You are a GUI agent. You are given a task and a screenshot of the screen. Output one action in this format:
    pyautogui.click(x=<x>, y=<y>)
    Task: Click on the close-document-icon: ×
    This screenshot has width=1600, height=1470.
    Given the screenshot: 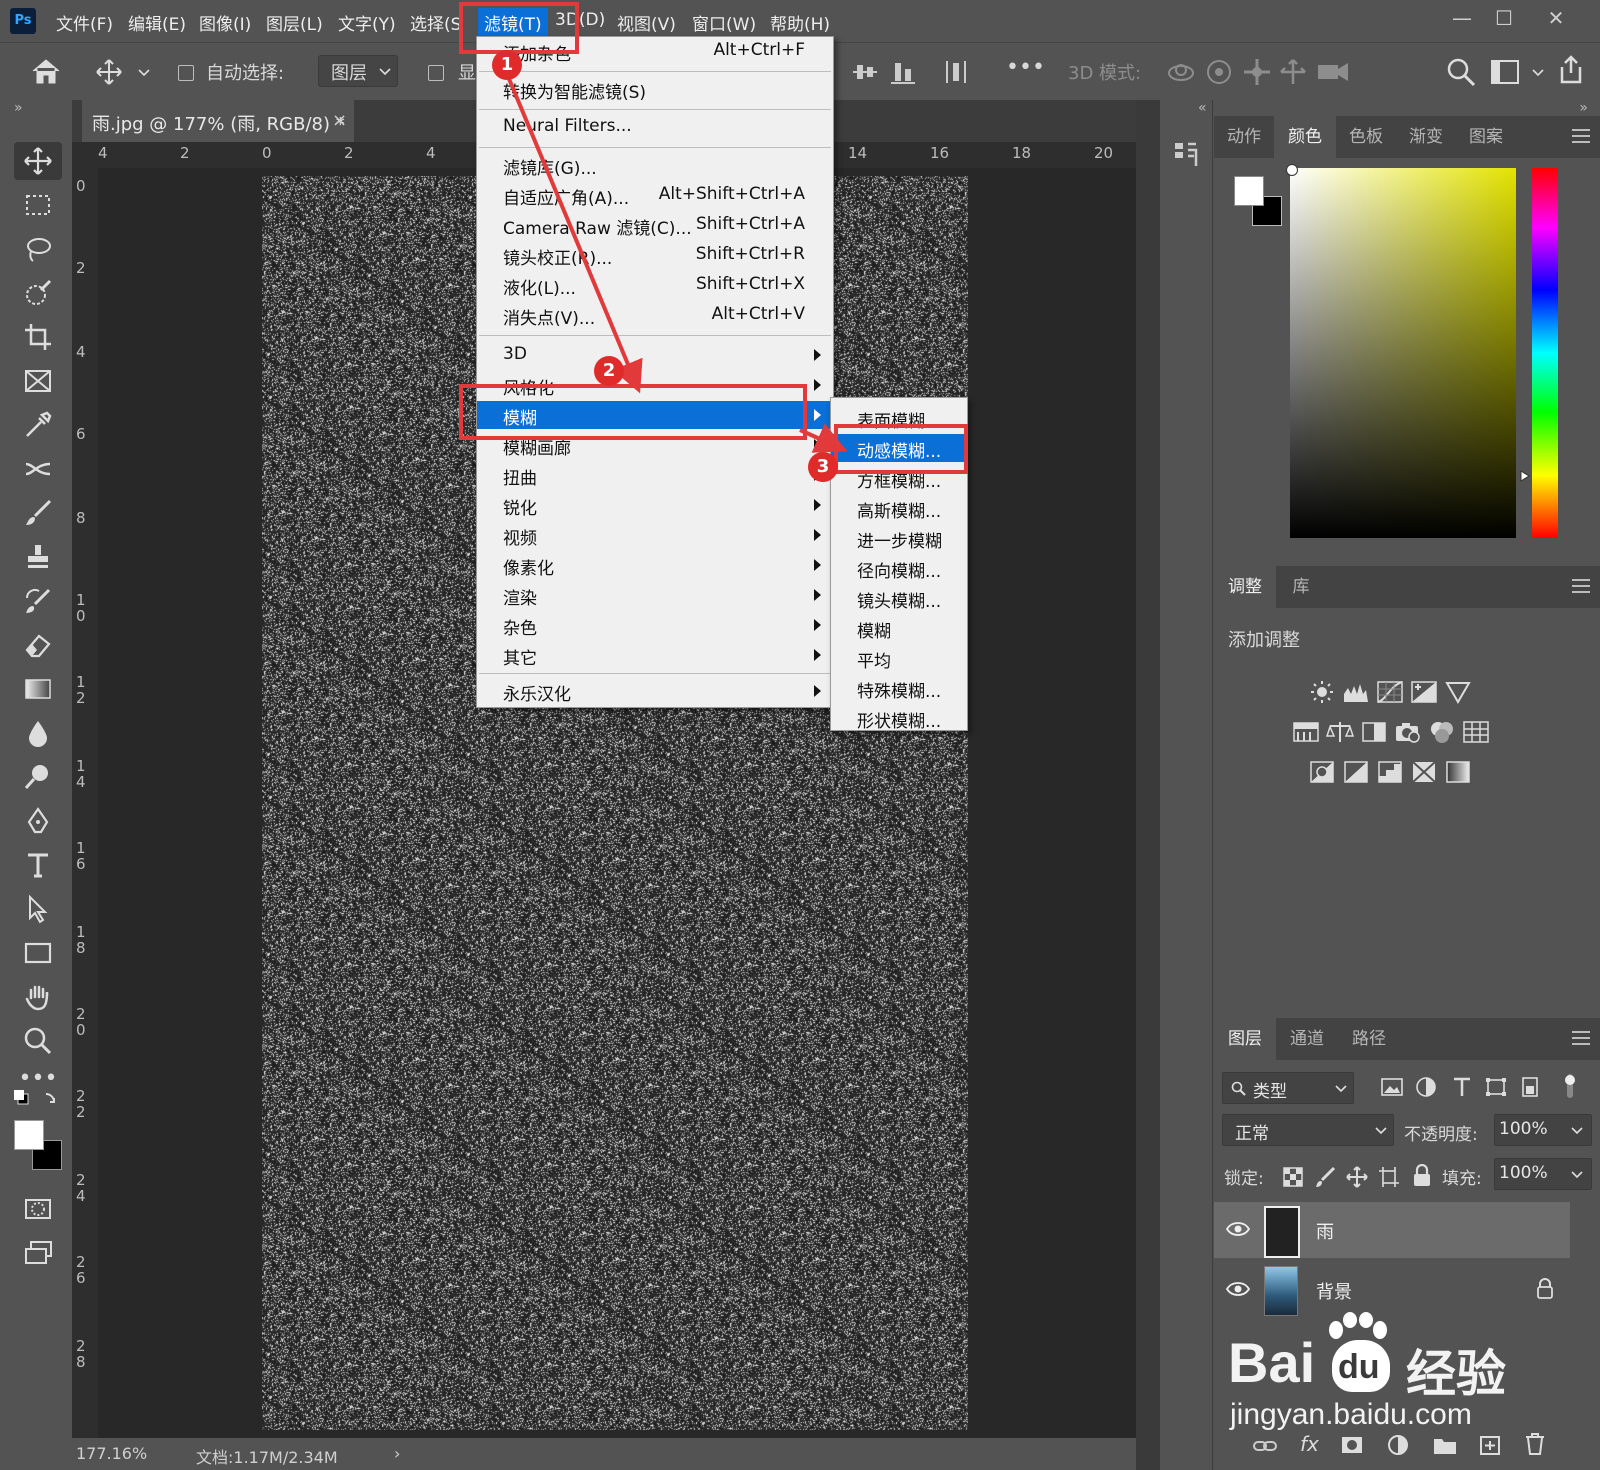 What is the action you would take?
    pyautogui.click(x=339, y=120)
    